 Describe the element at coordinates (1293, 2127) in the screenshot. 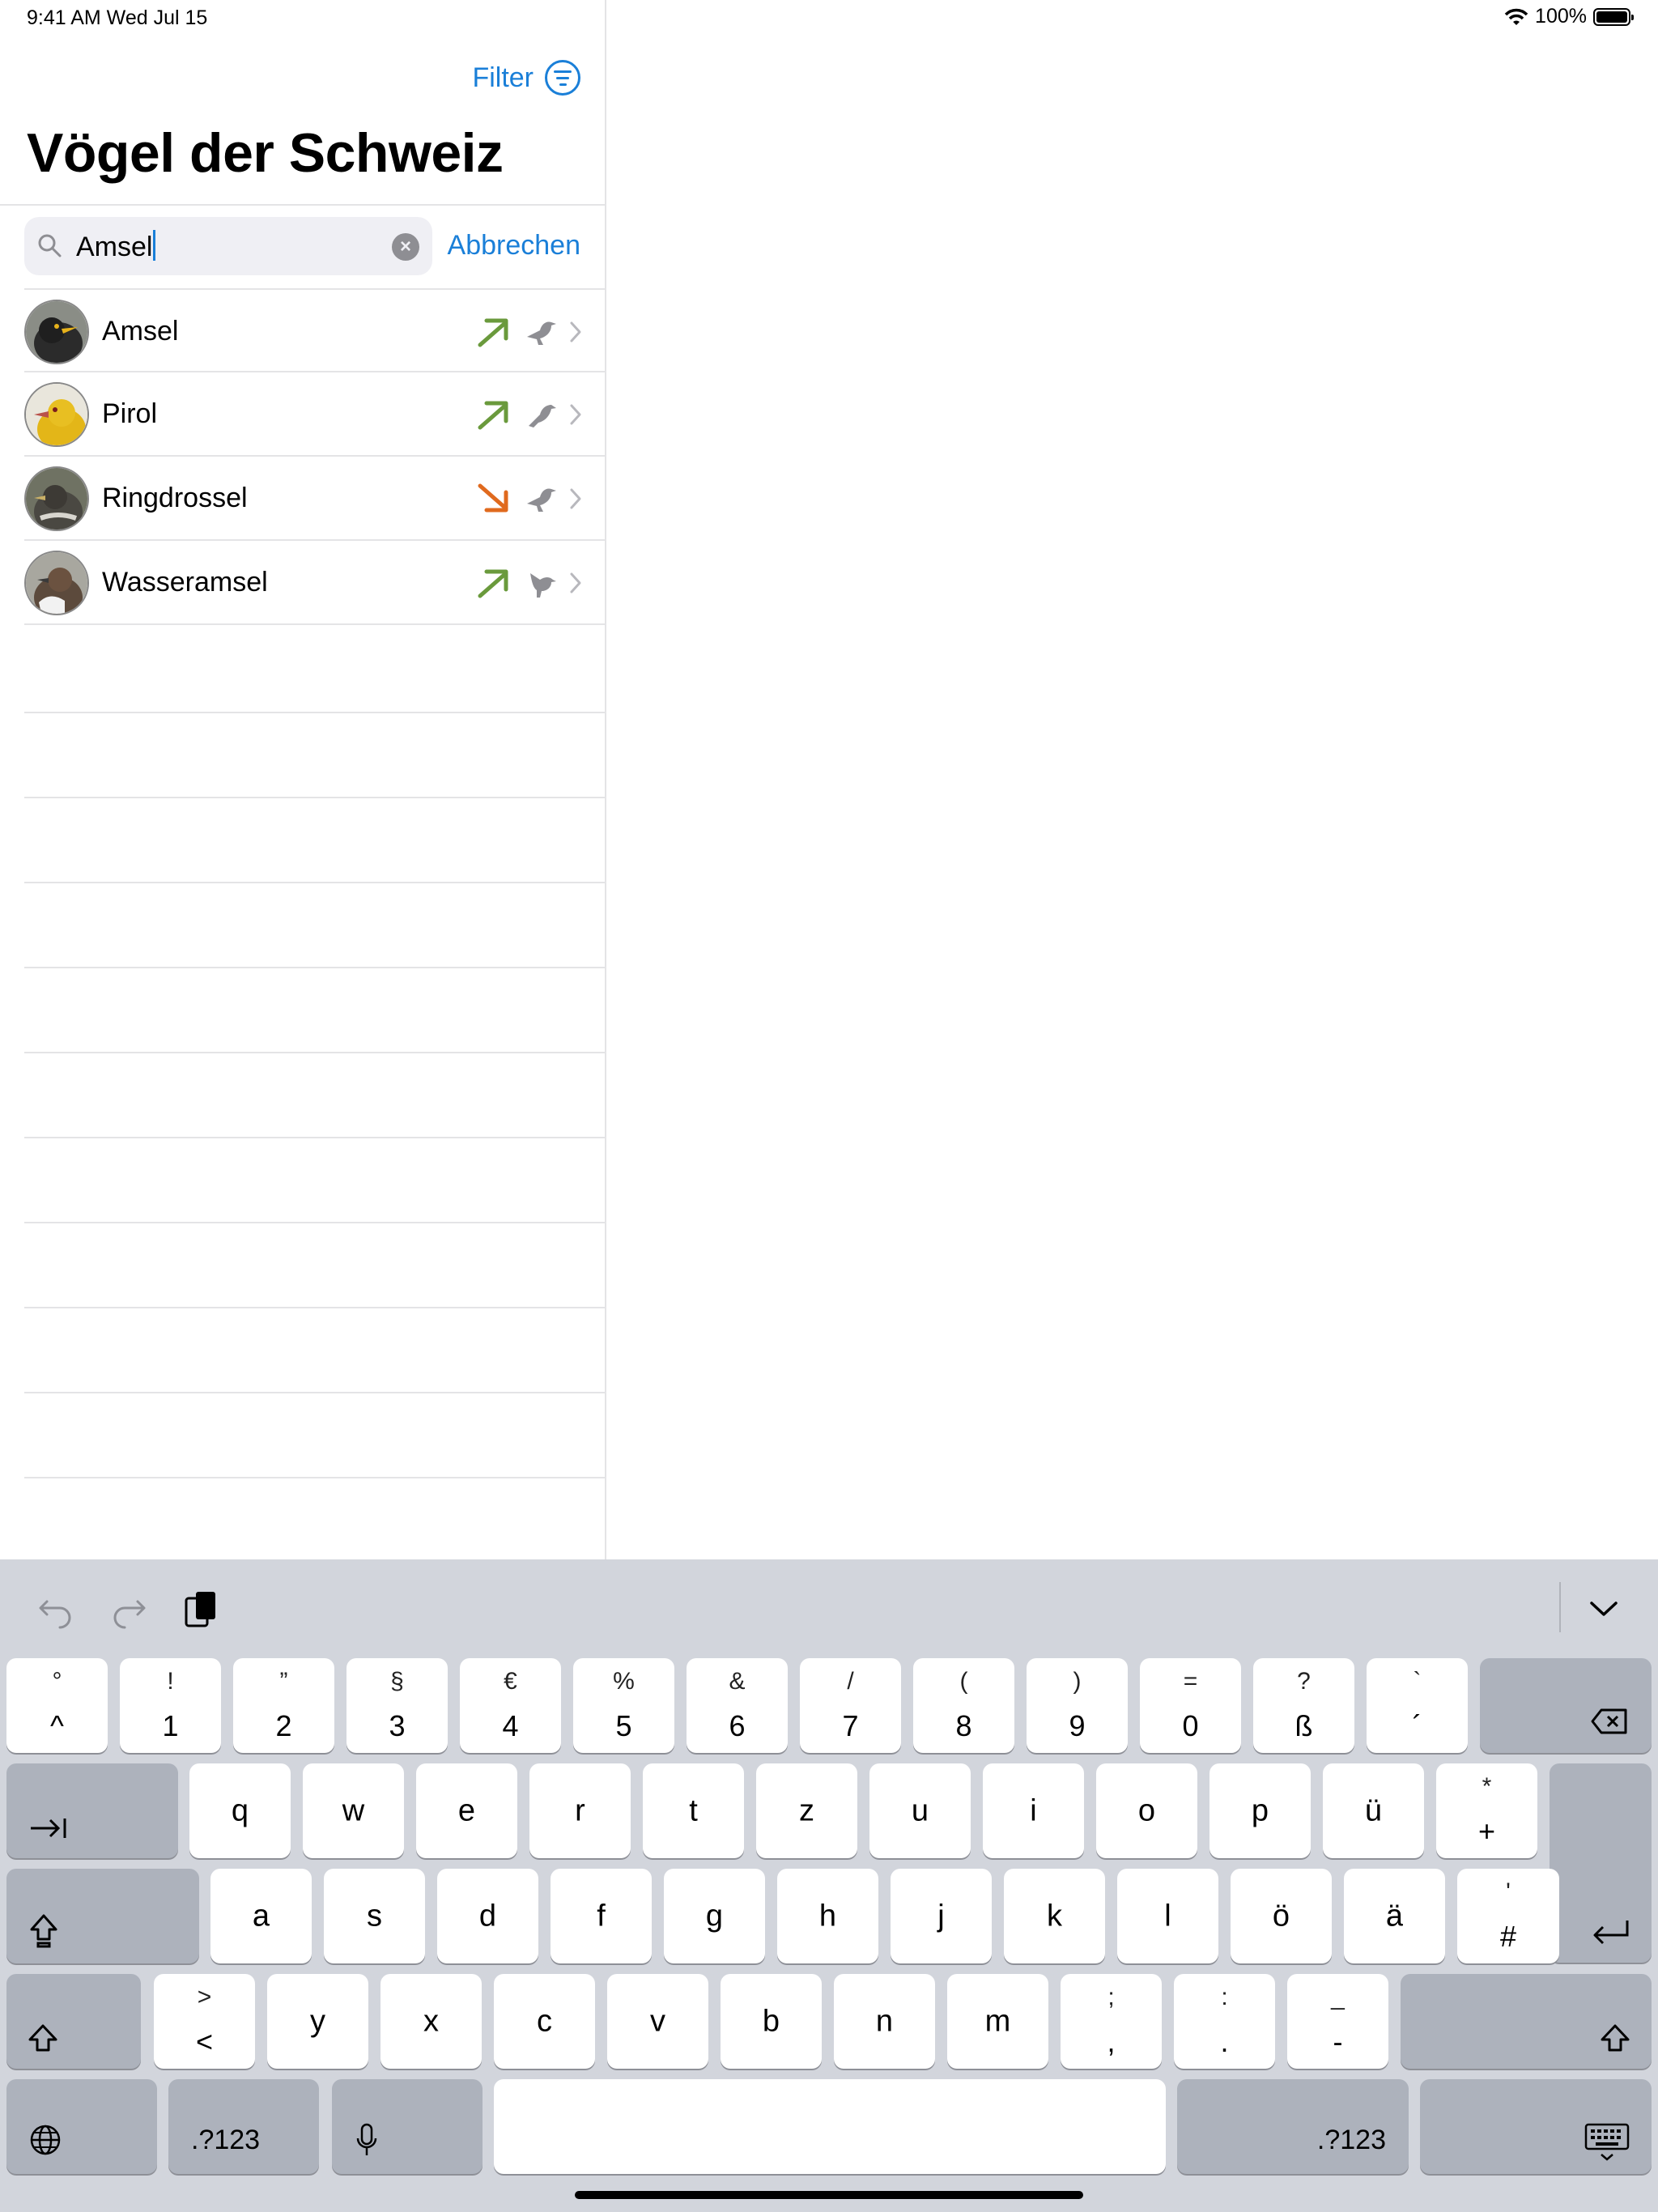

I see `numbers-key-right: .?123` at that location.